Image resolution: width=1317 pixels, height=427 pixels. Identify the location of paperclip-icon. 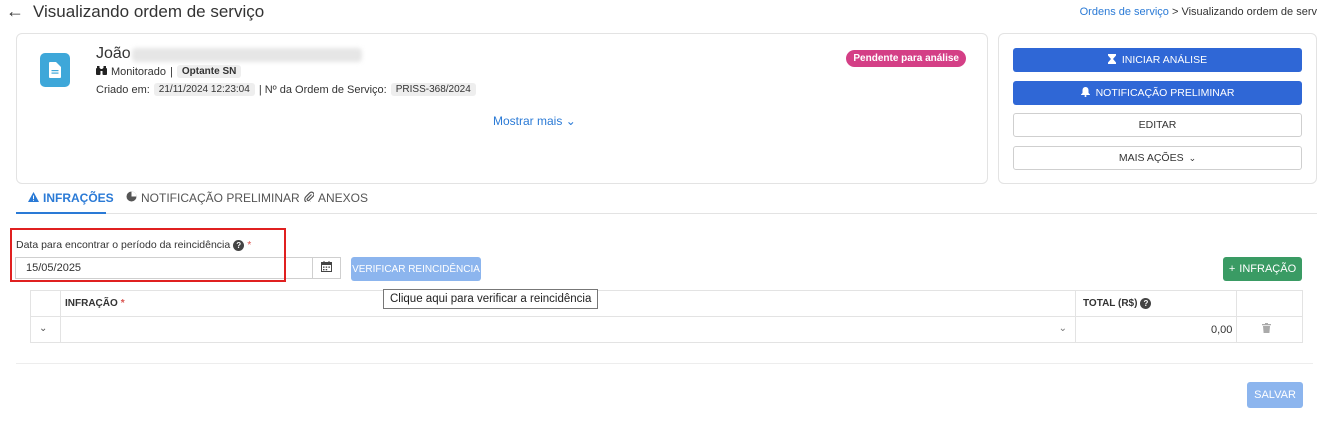
(309, 198).